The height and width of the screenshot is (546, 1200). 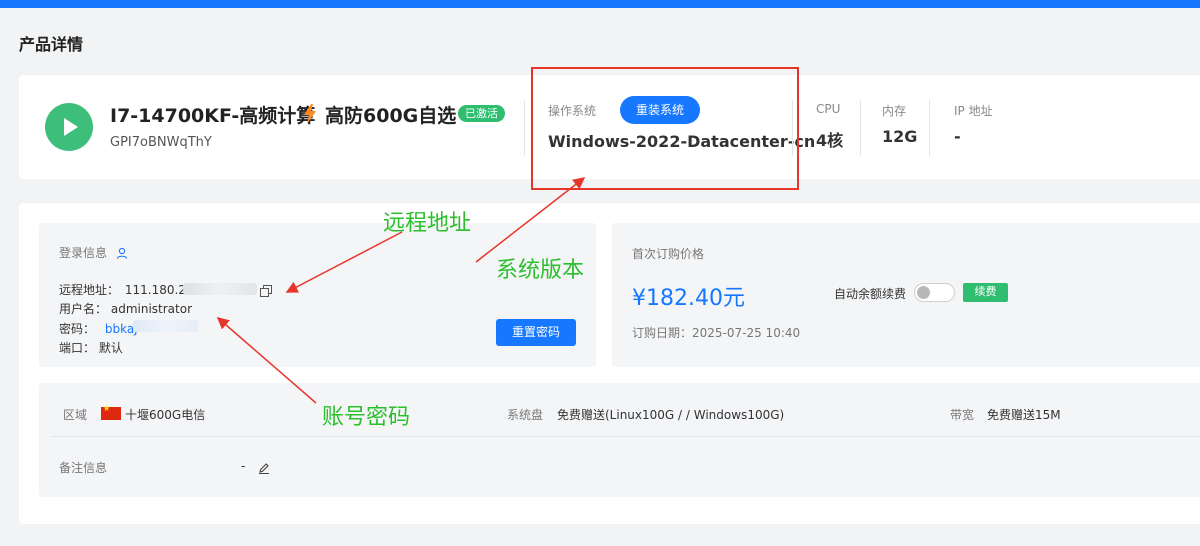 I want to click on annotation-account-password: 账号密码, so click(x=366, y=417).